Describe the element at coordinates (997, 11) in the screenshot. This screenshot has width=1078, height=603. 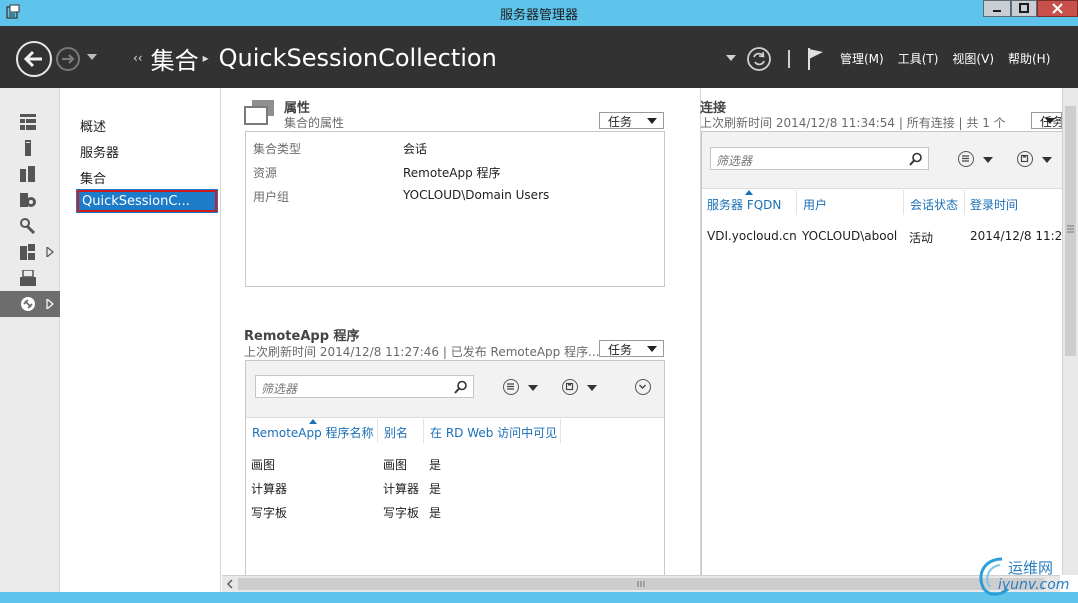
I see `minimize-icon` at that location.